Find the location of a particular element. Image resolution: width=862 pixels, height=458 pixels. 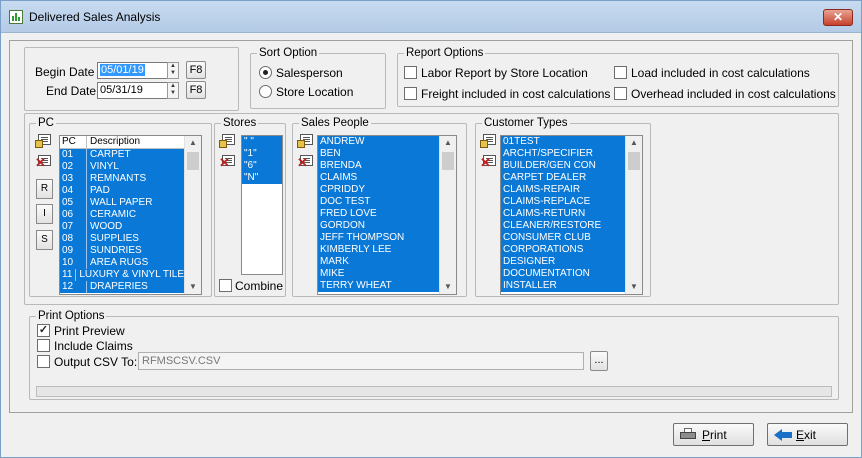

customer-type-item: DOCUMENTATION is located at coordinates (563, 274).